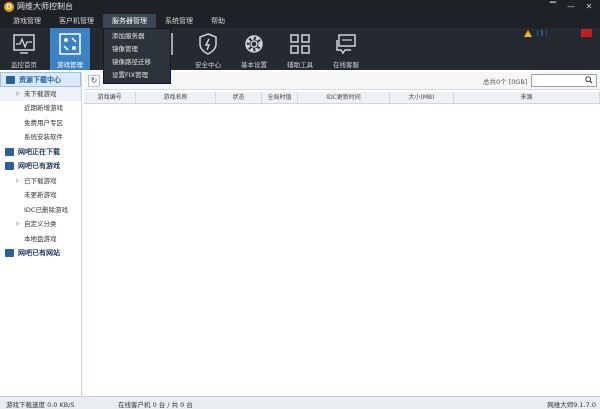  Describe the element at coordinates (24, 44) in the screenshot. I see `monitor-icon` at that location.